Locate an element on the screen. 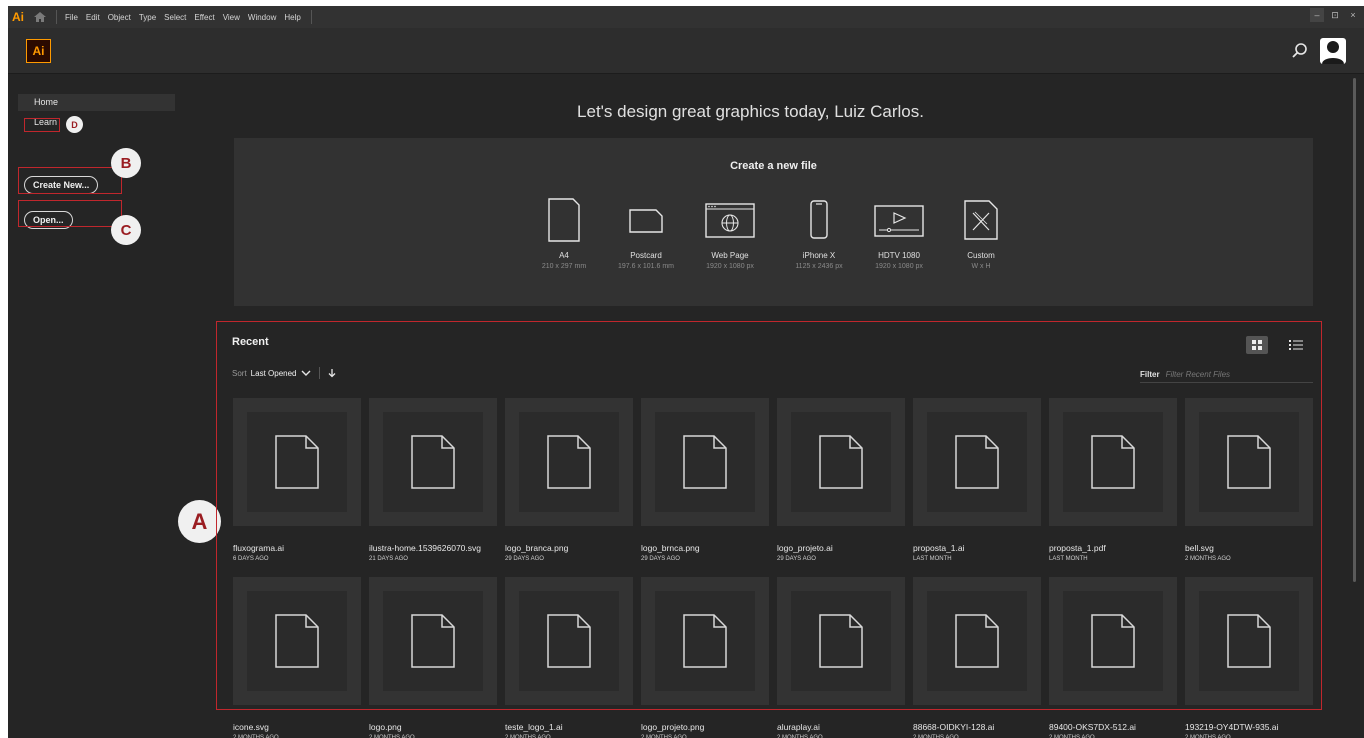 This screenshot has width=1364, height=738. preset-postcard: Postcard 197.6 x 101.6 mm is located at coordinates (646, 234).